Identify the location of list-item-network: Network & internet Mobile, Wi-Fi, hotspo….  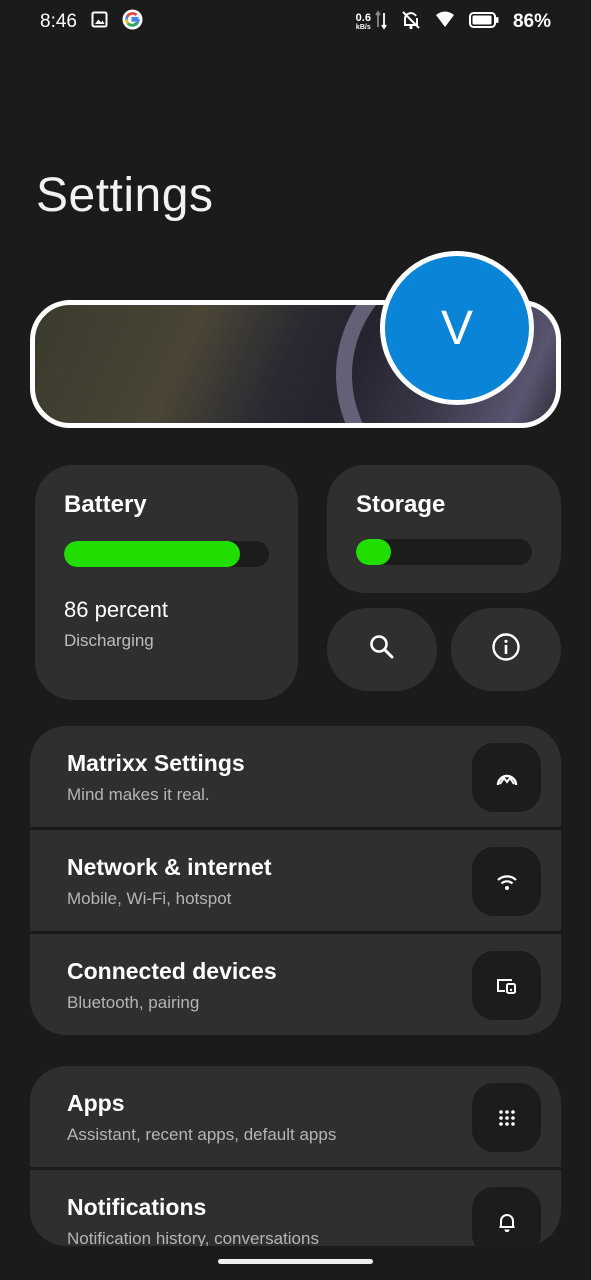
(295, 880).